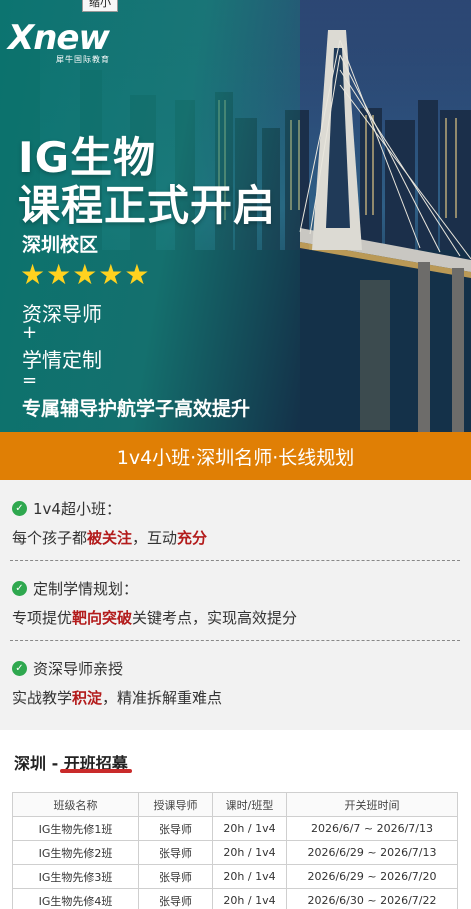  I want to click on table-header-row: 班级名称 授课导师 课时/班型 开关班时间, so click(235, 804).